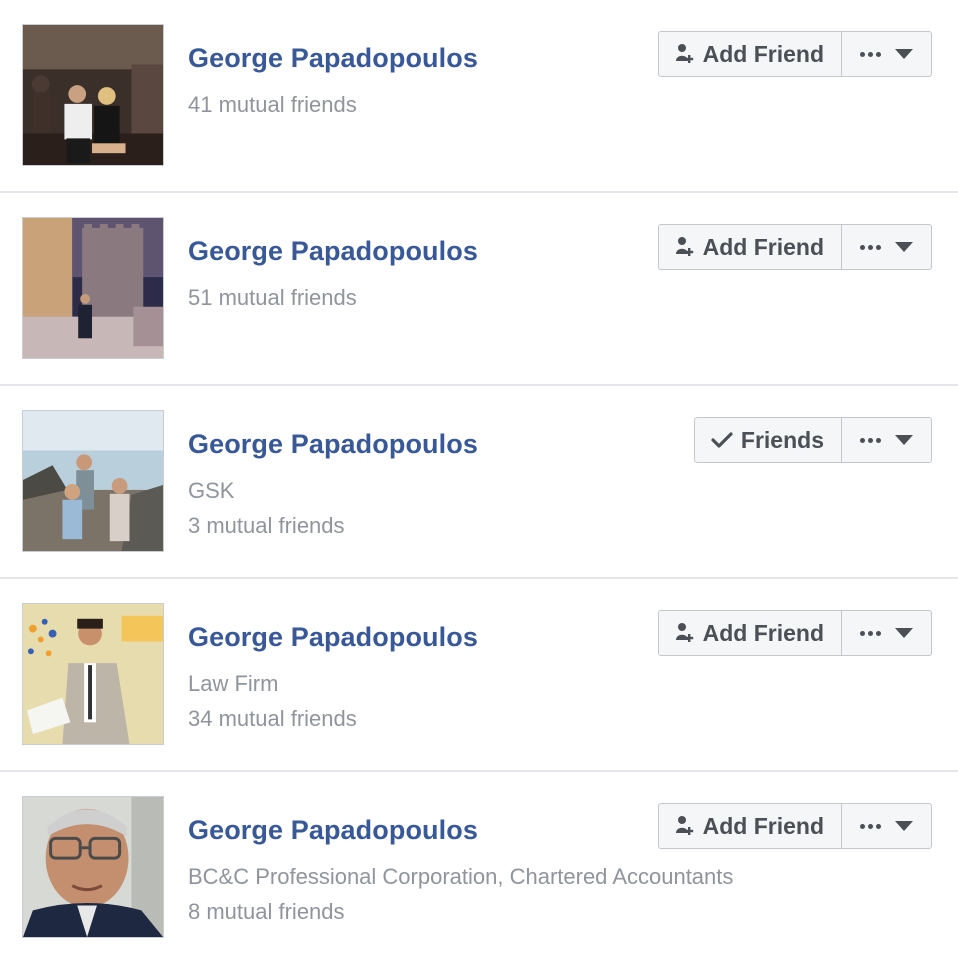 Image resolution: width=958 pixels, height=965 pixels. I want to click on elderly-man-glasses-photo, so click(93, 867).